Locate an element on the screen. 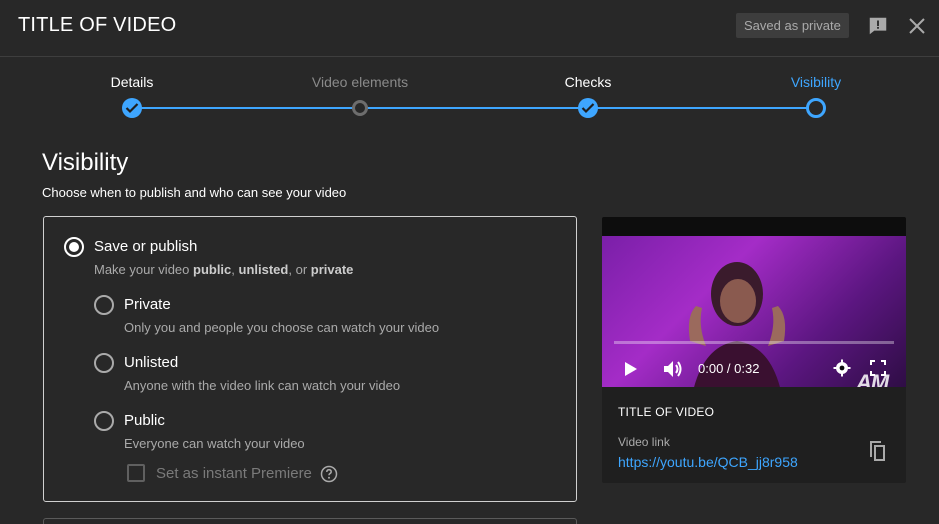 This screenshot has height=524, width=939. saved-status-badge: Saved as private is located at coordinates (792, 25).